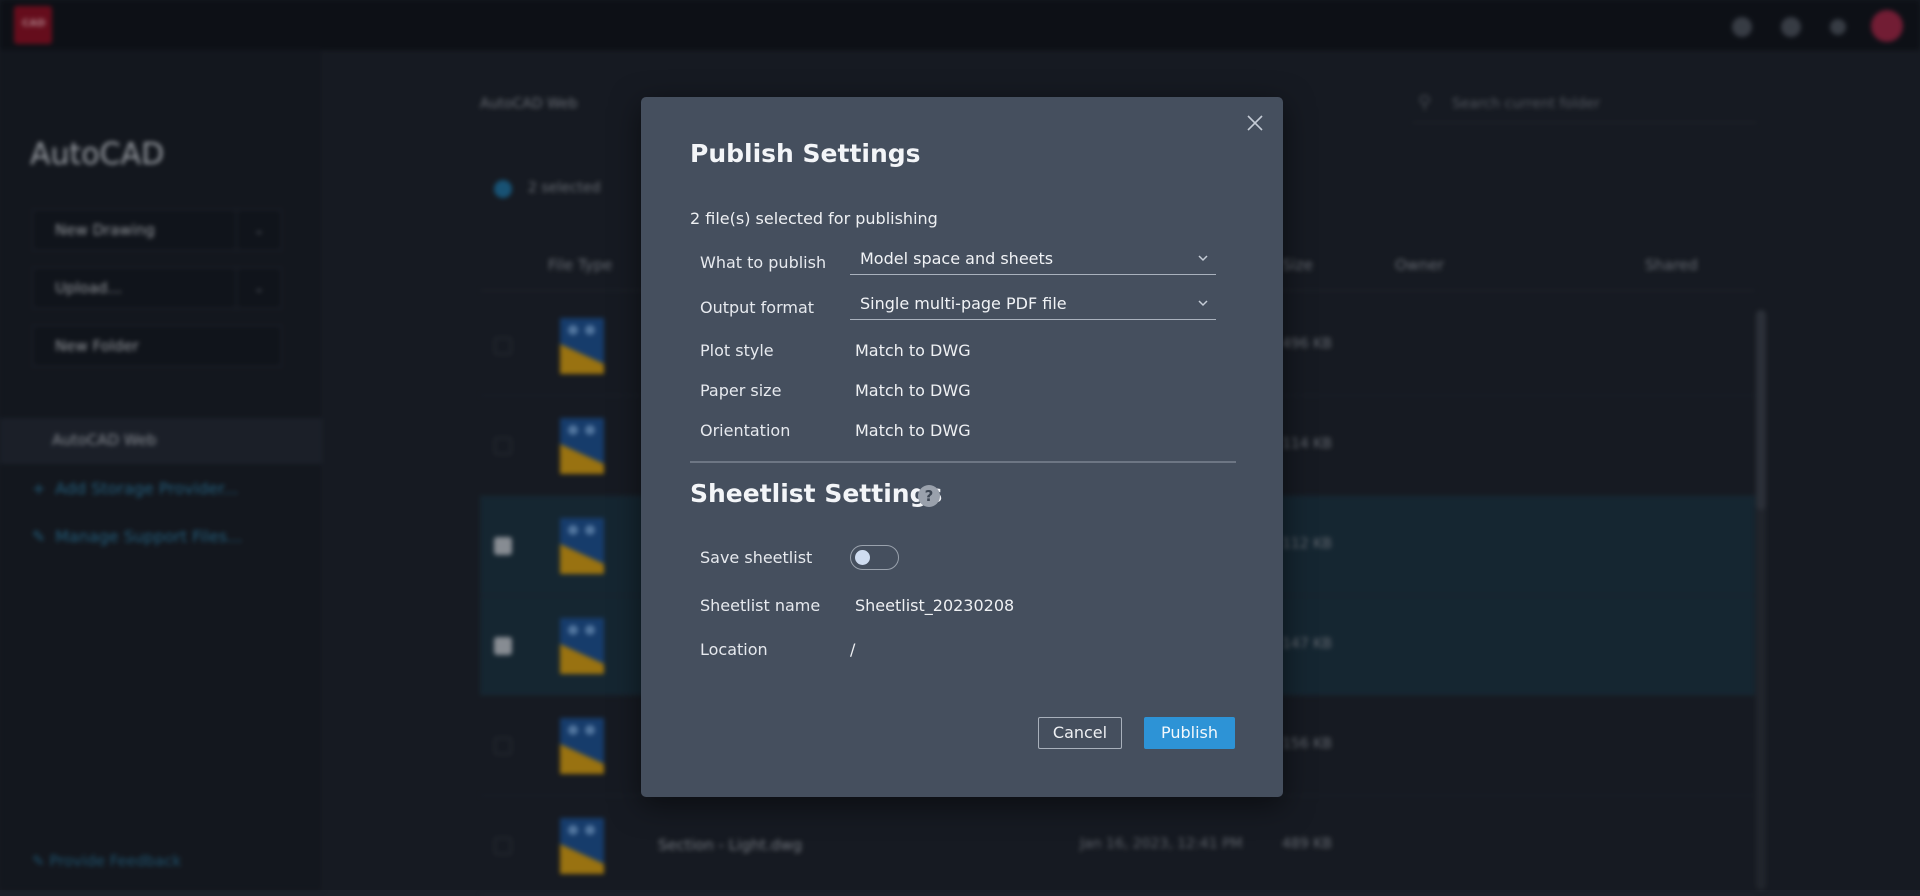 This screenshot has width=1920, height=896. What do you see at coordinates (929, 496) in the screenshot?
I see `help-icon: ?` at bounding box center [929, 496].